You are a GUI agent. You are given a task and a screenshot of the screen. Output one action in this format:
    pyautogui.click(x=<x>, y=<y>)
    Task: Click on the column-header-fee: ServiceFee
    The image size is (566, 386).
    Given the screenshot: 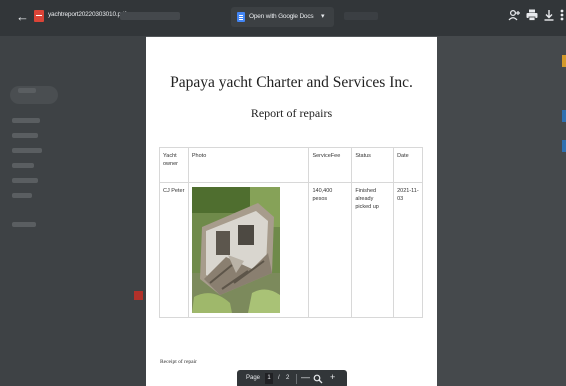 What is the action you would take?
    pyautogui.click(x=330, y=165)
    